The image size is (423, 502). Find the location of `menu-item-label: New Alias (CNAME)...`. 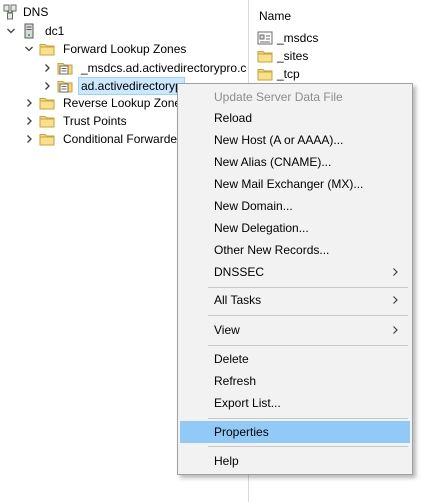

menu-item-label: New Alias (CNAME)... is located at coordinates (273, 162).